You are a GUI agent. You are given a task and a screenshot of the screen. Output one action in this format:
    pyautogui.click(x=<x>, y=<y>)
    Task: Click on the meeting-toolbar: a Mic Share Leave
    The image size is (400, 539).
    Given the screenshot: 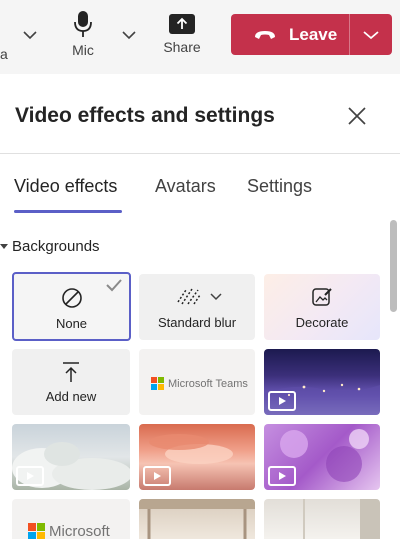 What is the action you would take?
    pyautogui.click(x=200, y=37)
    